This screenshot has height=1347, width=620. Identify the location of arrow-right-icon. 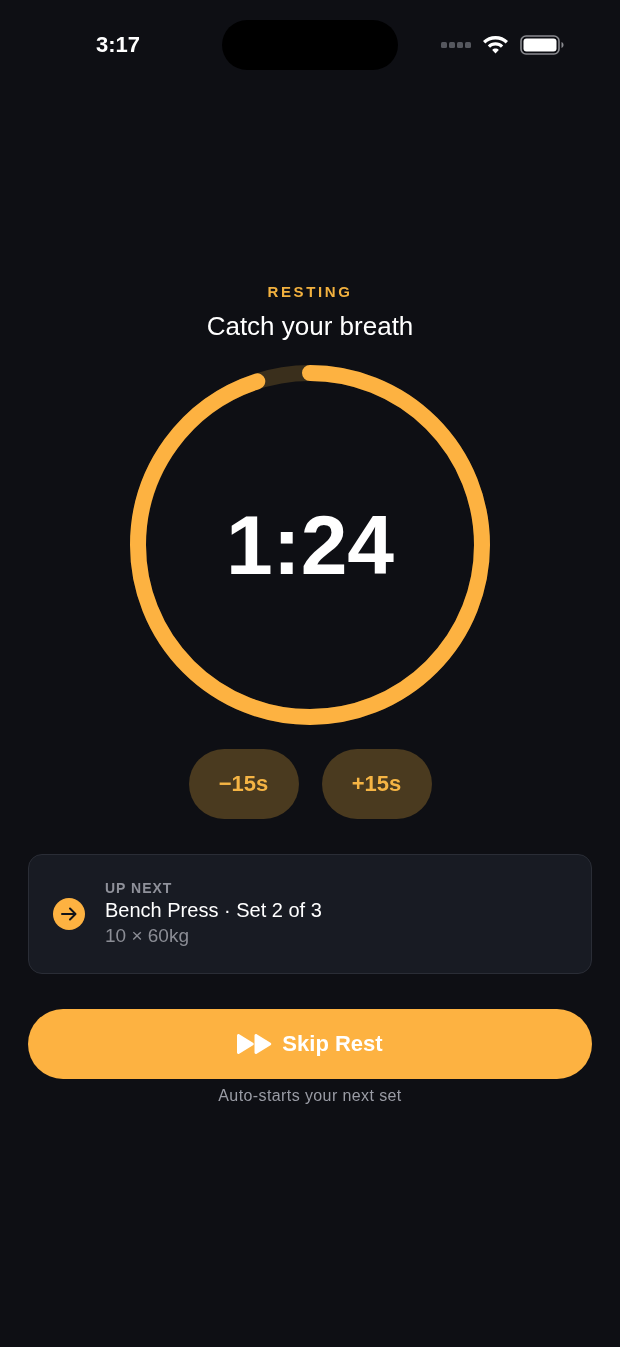
(69, 914).